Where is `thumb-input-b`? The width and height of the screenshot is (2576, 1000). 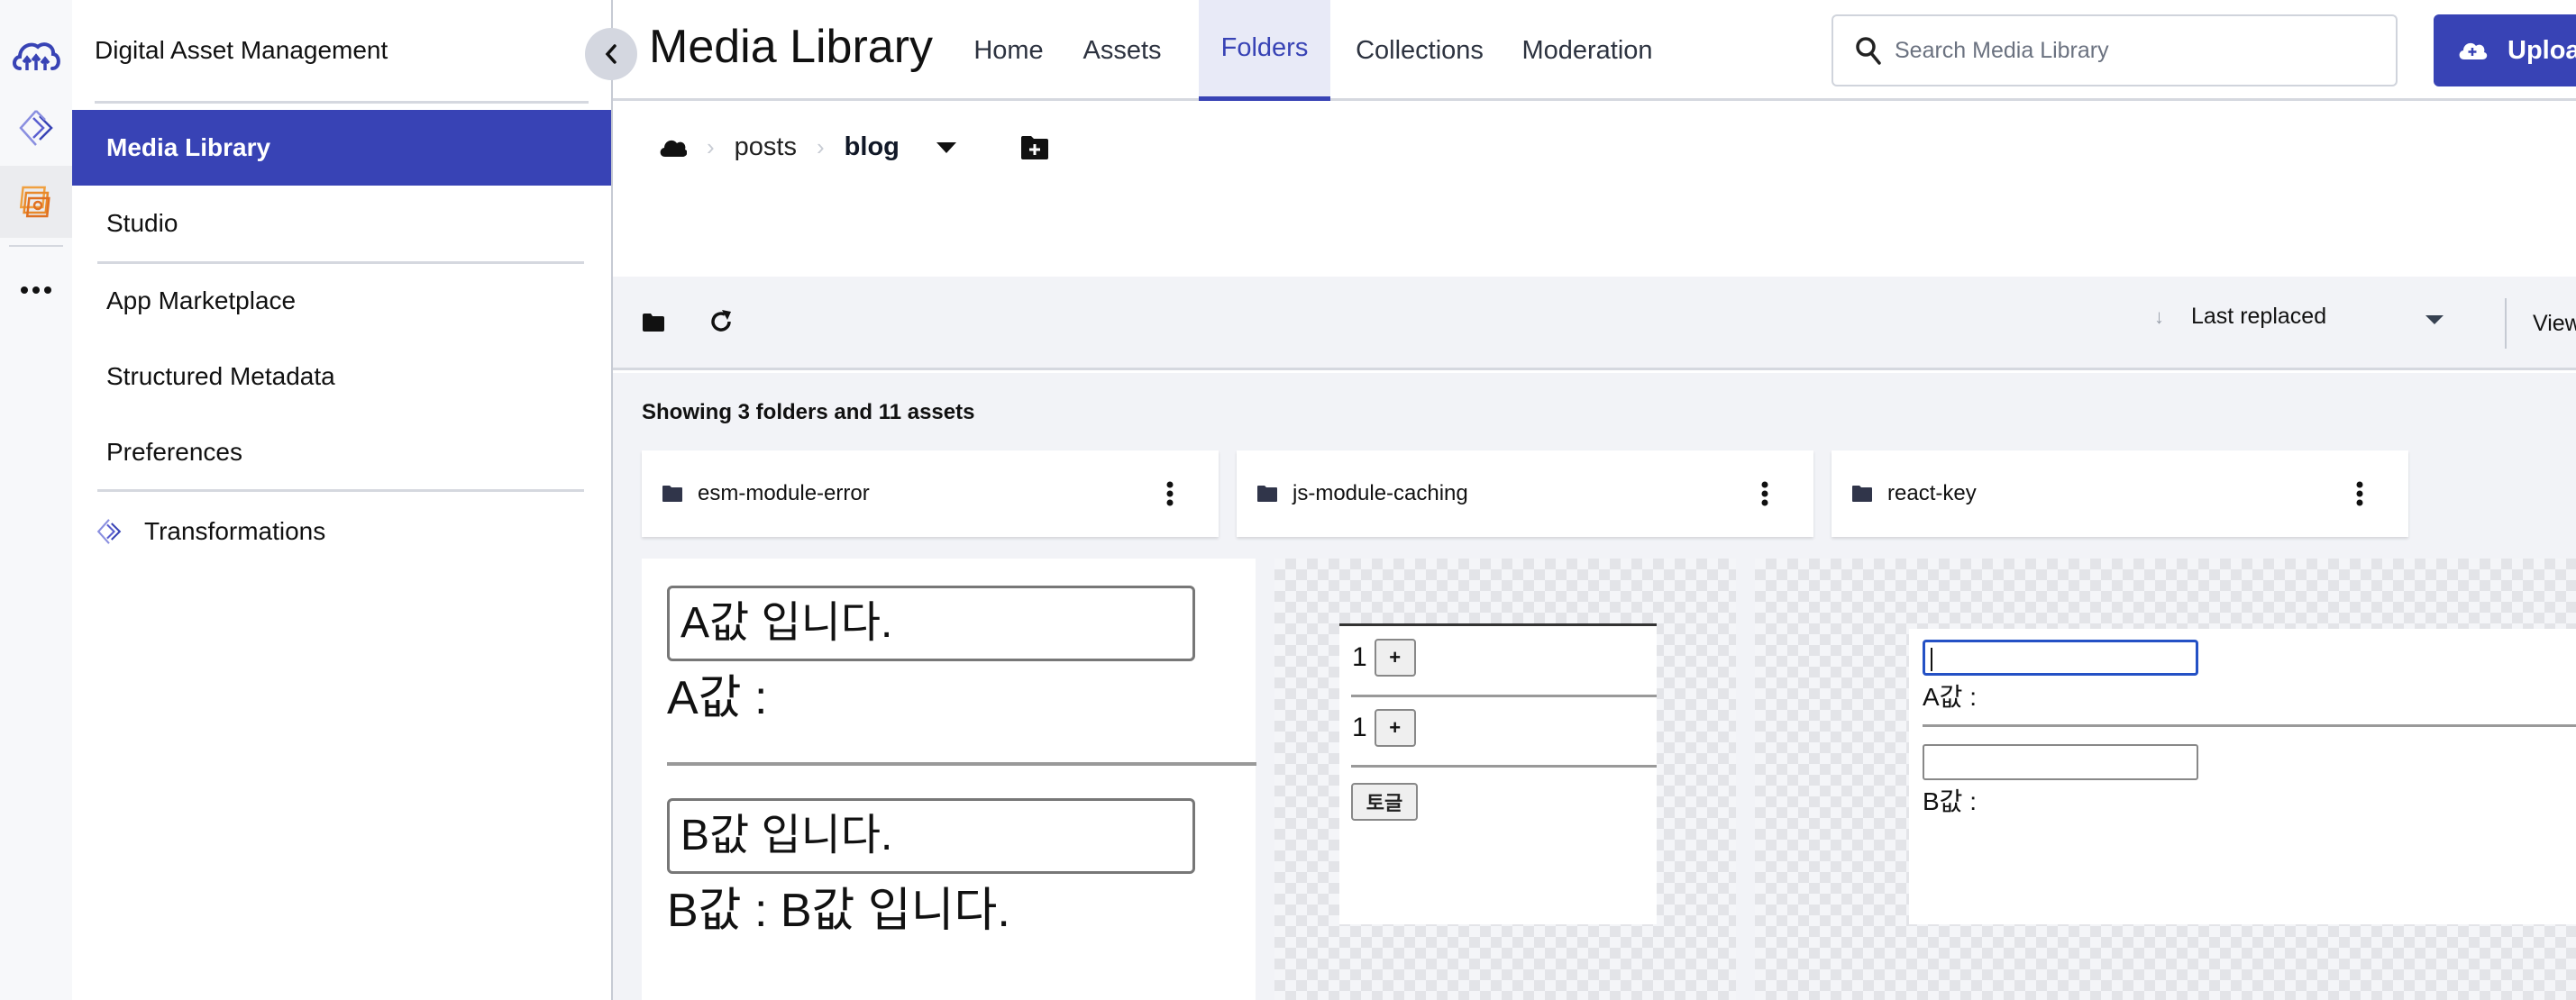 thumb-input-b is located at coordinates (2060, 762).